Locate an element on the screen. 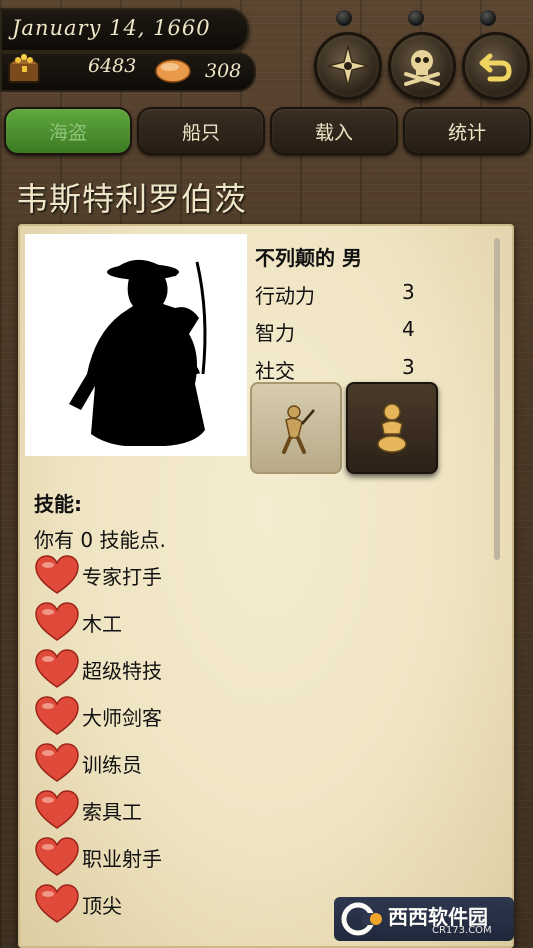 The height and width of the screenshot is (948, 533). pirate-descriptor: 不列颠的 男 is located at coordinates (308, 258).